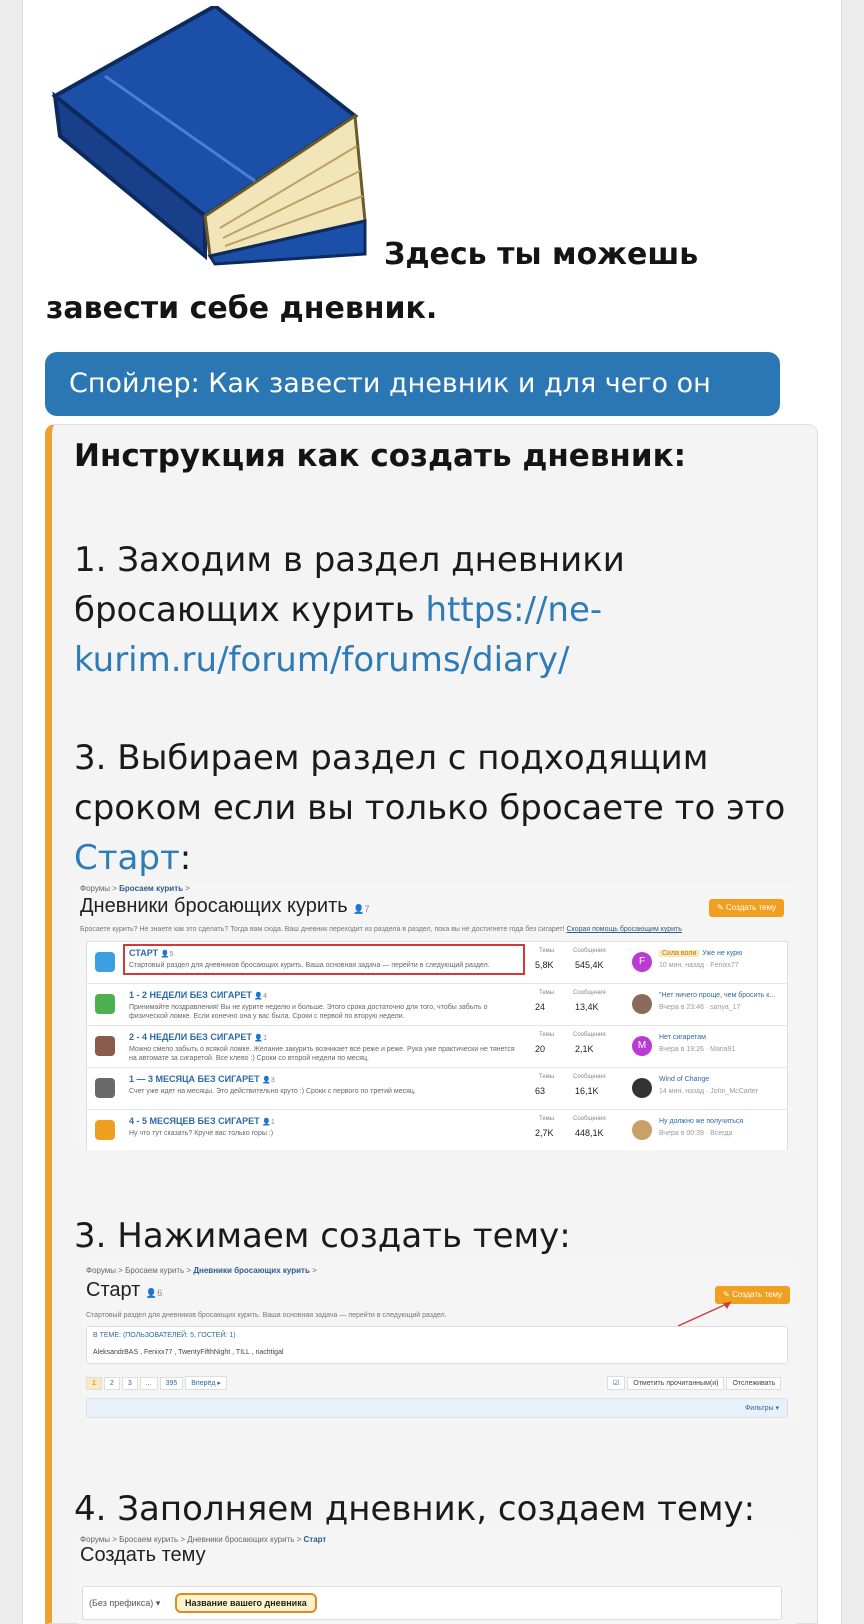 Image resolution: width=864 pixels, height=1624 pixels. I want to click on forum-actions: ☑ Отметить прочитанным(и) Отслеживать, so click(695, 1383).